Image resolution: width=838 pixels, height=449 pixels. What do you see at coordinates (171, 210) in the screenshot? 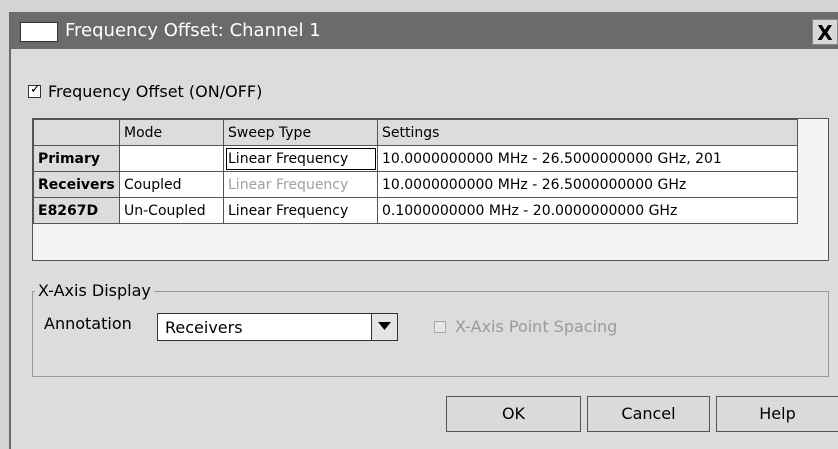
I see `e8267d-mode-cell: Un-Coupled` at bounding box center [171, 210].